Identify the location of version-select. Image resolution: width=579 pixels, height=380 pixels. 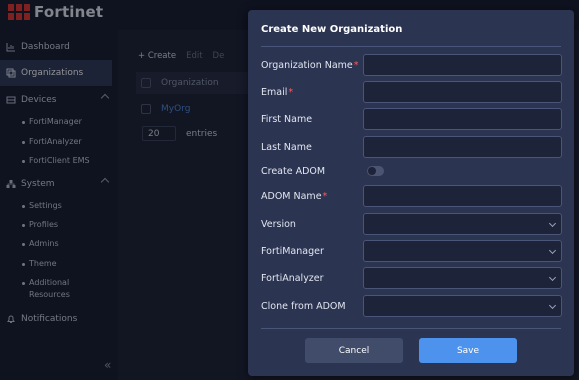
(462, 224).